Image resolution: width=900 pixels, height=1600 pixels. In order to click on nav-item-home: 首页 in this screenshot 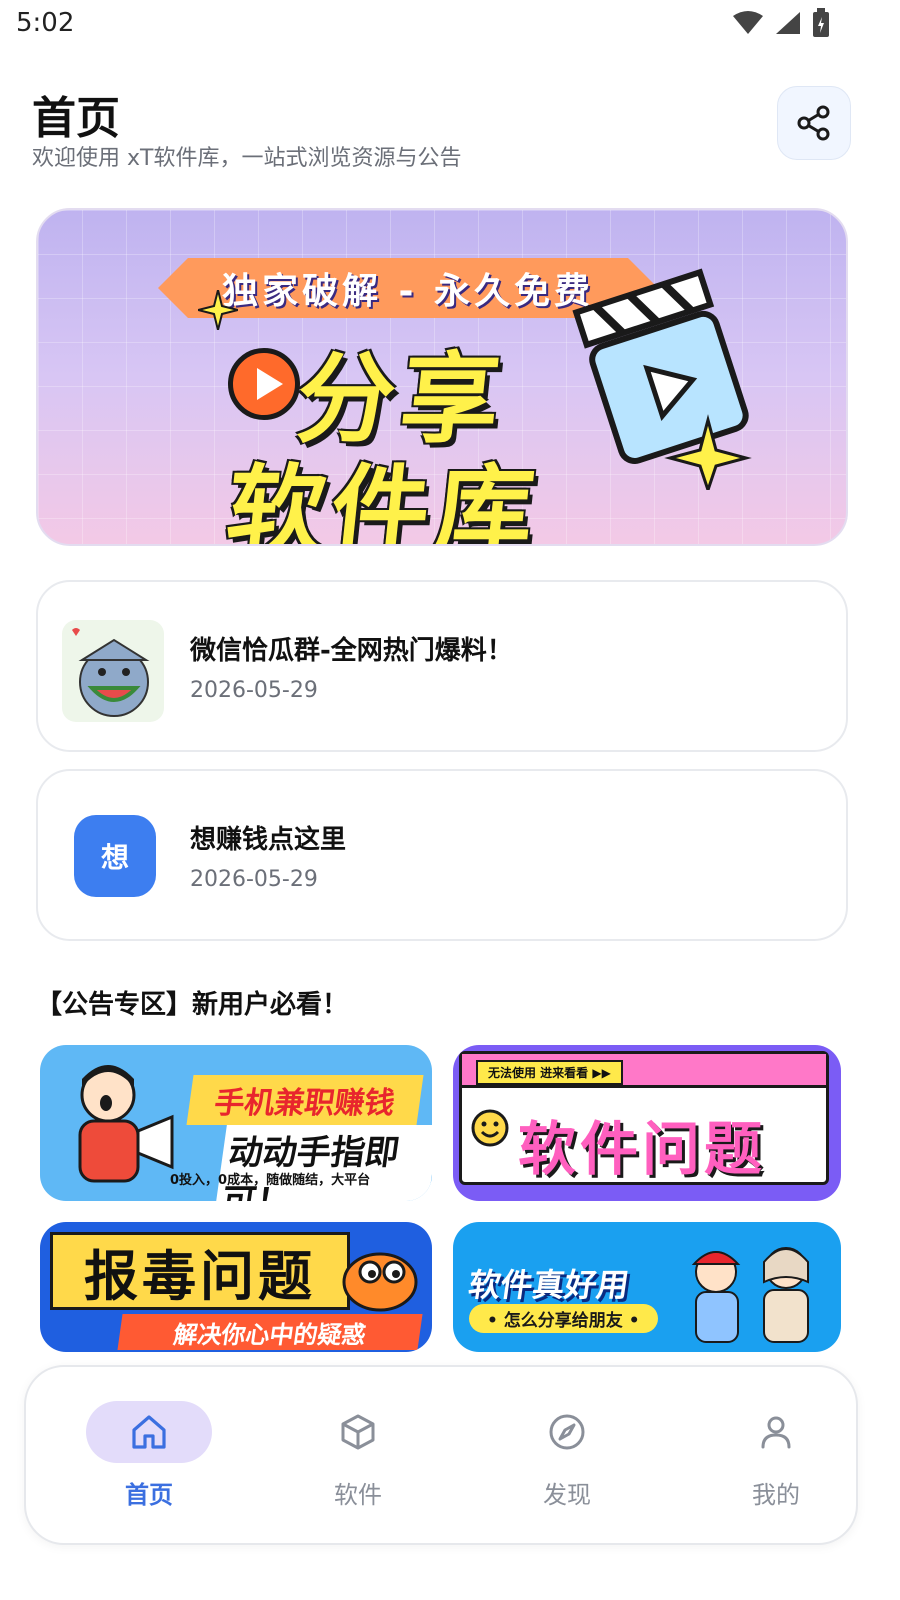, I will do `click(146, 1457)`.